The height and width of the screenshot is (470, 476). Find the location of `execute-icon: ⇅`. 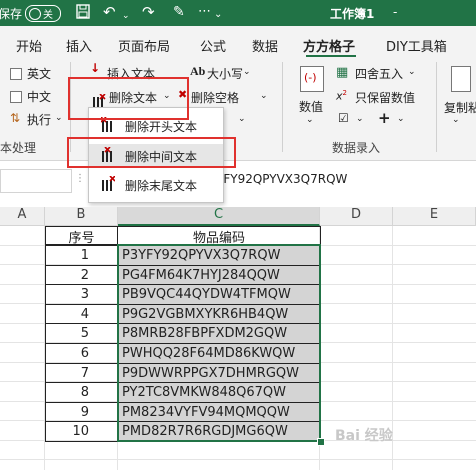

execute-icon: ⇅ is located at coordinates (15, 118).